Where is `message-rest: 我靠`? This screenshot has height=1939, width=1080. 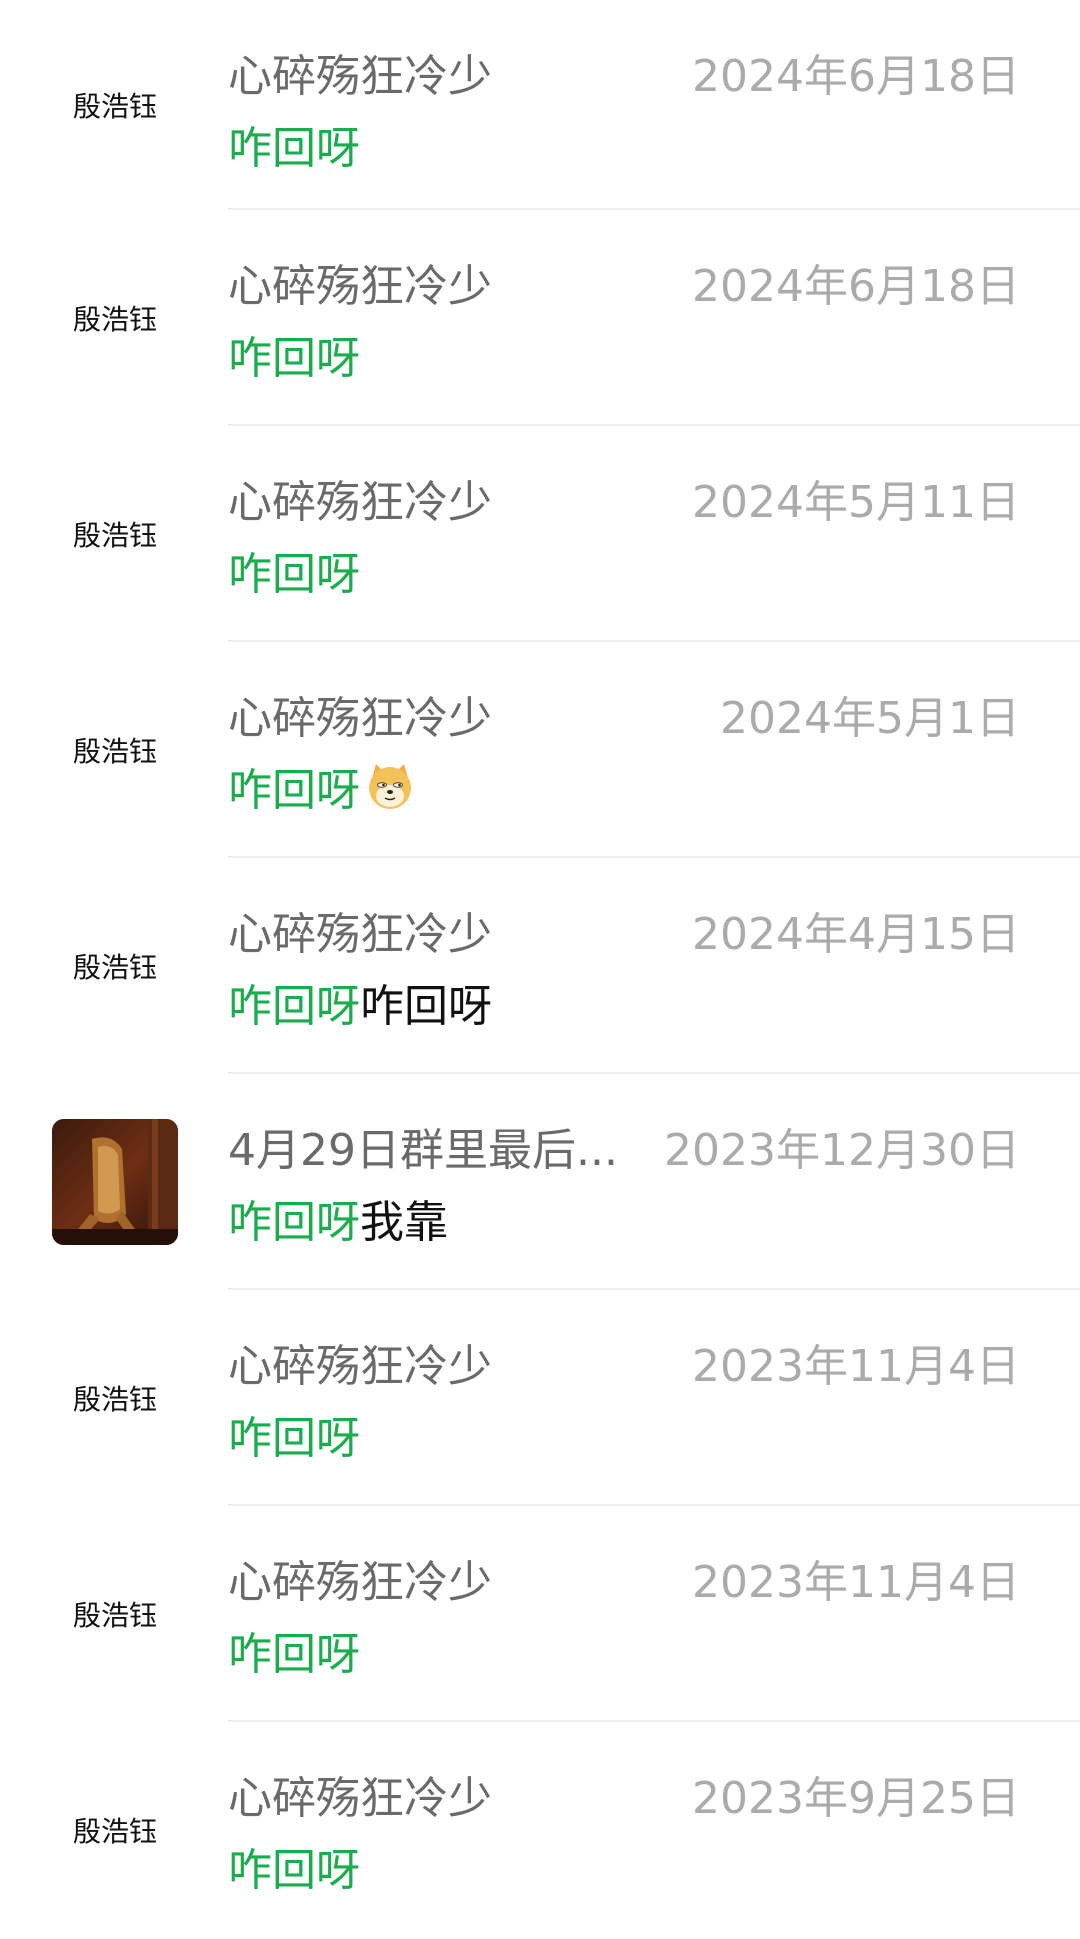 message-rest: 我靠 is located at coordinates (404, 1222).